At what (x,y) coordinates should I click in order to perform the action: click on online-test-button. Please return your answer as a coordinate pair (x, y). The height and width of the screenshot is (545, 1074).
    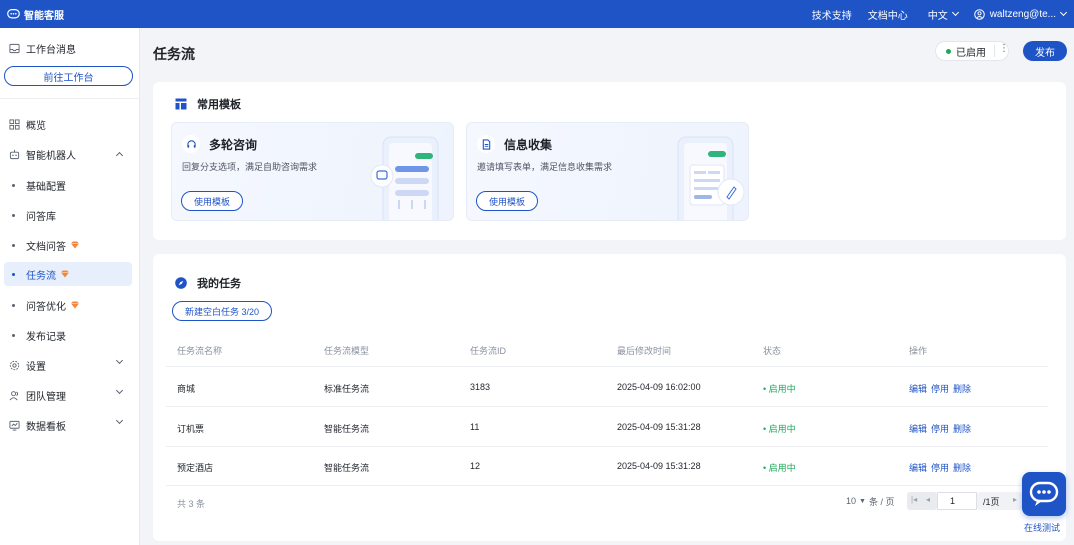
    Looking at the image, I should click on (1044, 494).